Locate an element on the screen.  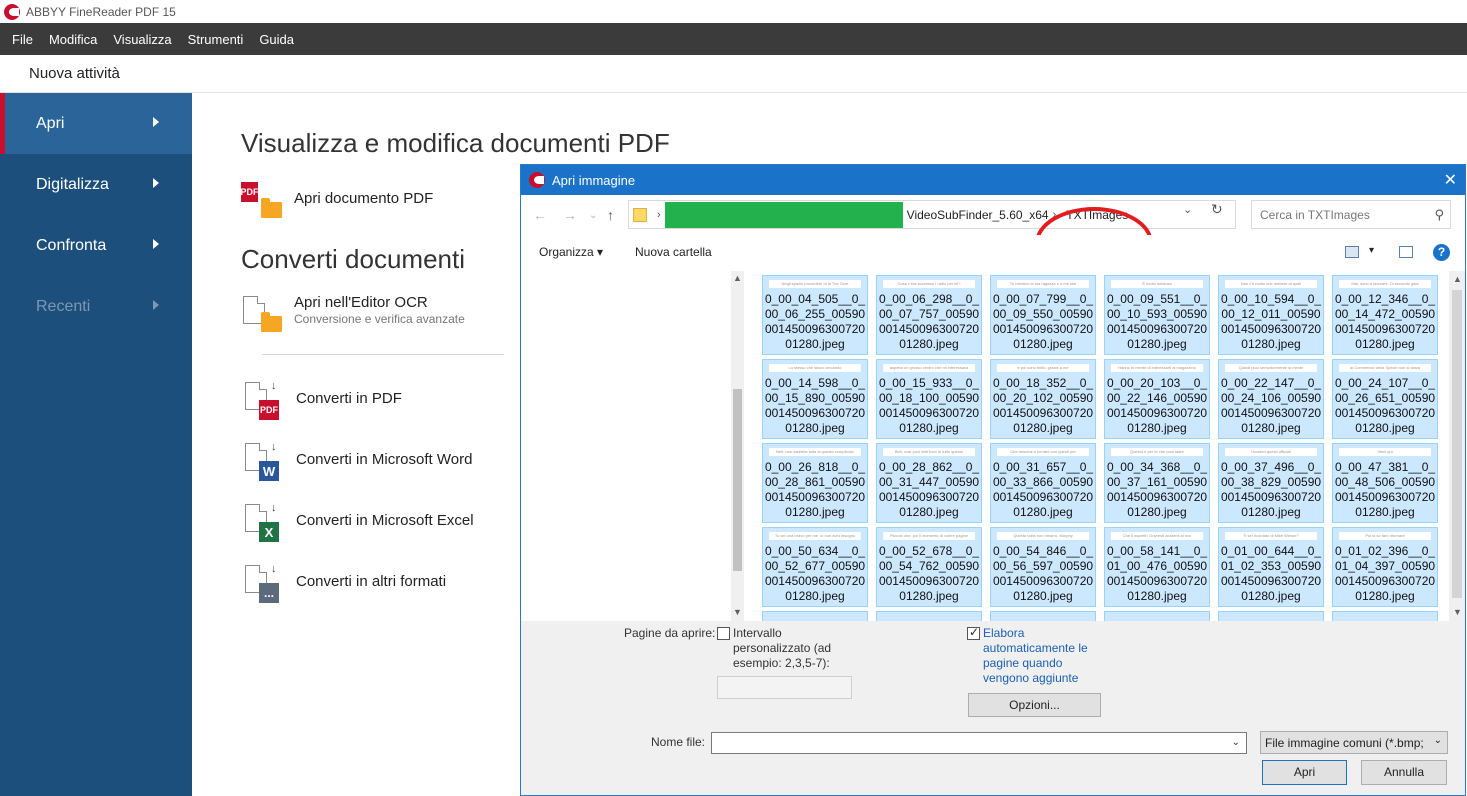
navigation-scrollbar: ▲ ▼ is located at coordinates (737, 446).